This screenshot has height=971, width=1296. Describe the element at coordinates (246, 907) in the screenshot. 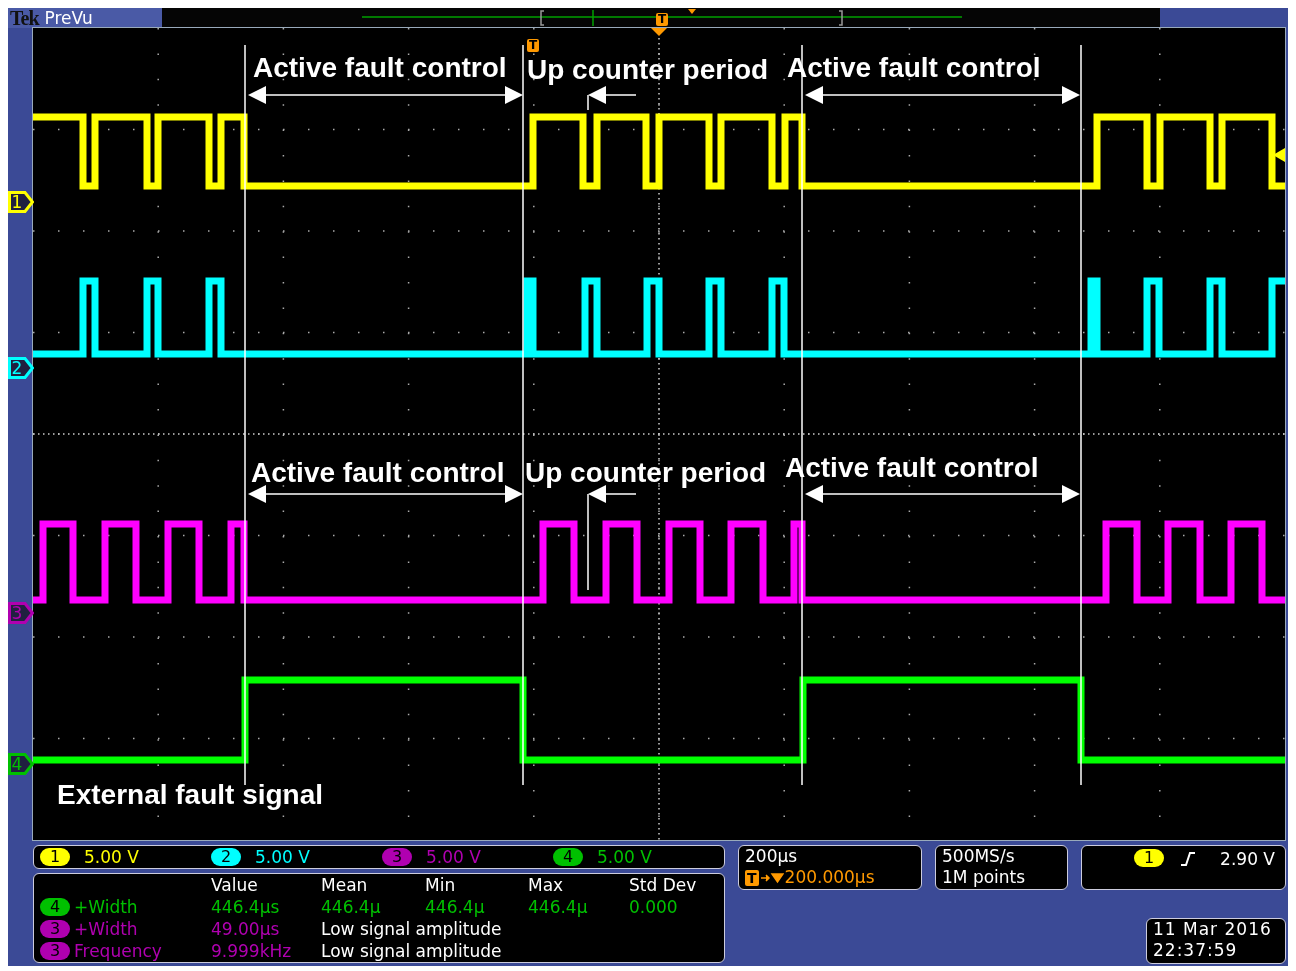

I see `measurement-value: 446.4µs` at that location.